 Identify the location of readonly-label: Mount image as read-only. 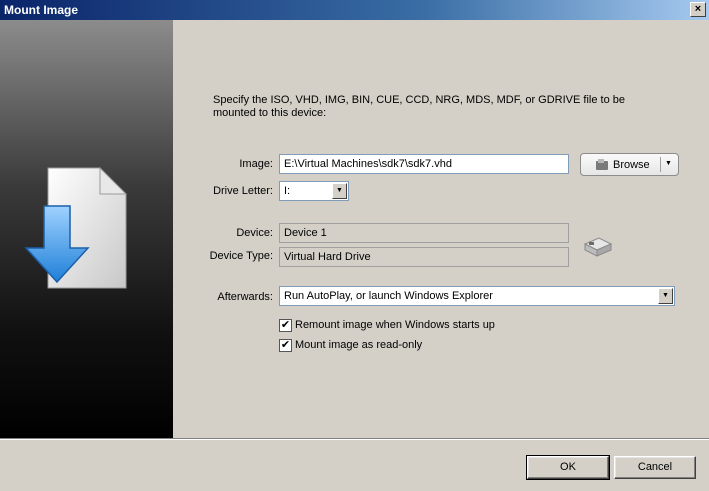
(359, 345).